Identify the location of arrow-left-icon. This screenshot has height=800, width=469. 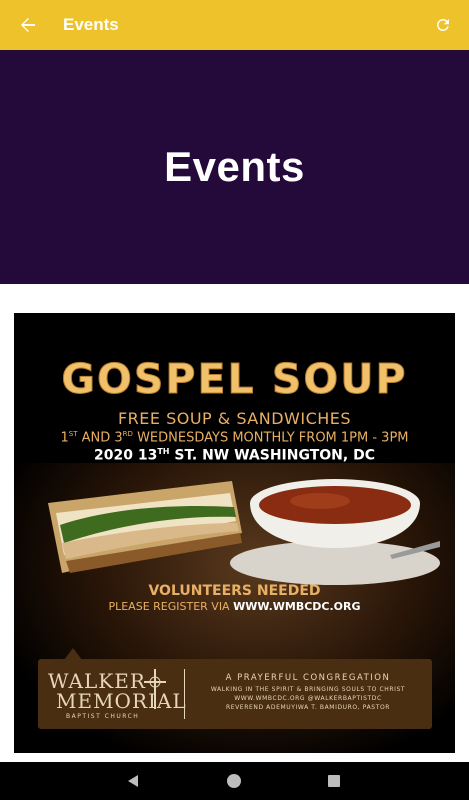
(28, 25).